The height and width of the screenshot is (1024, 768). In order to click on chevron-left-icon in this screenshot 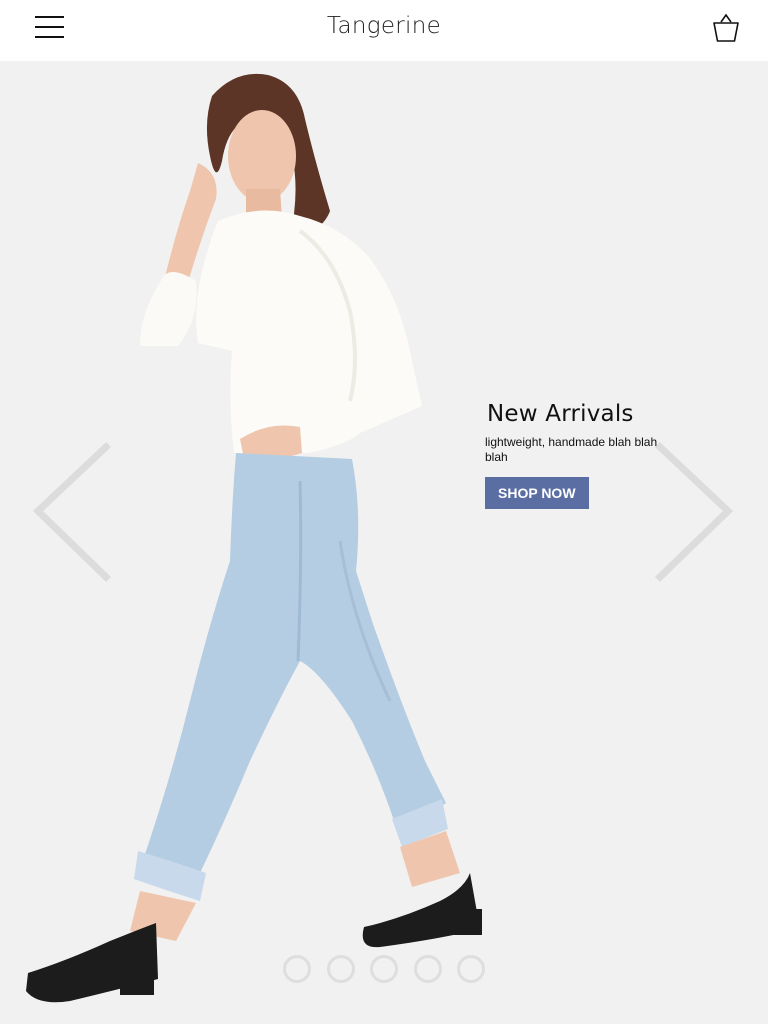, I will do `click(72, 514)`.